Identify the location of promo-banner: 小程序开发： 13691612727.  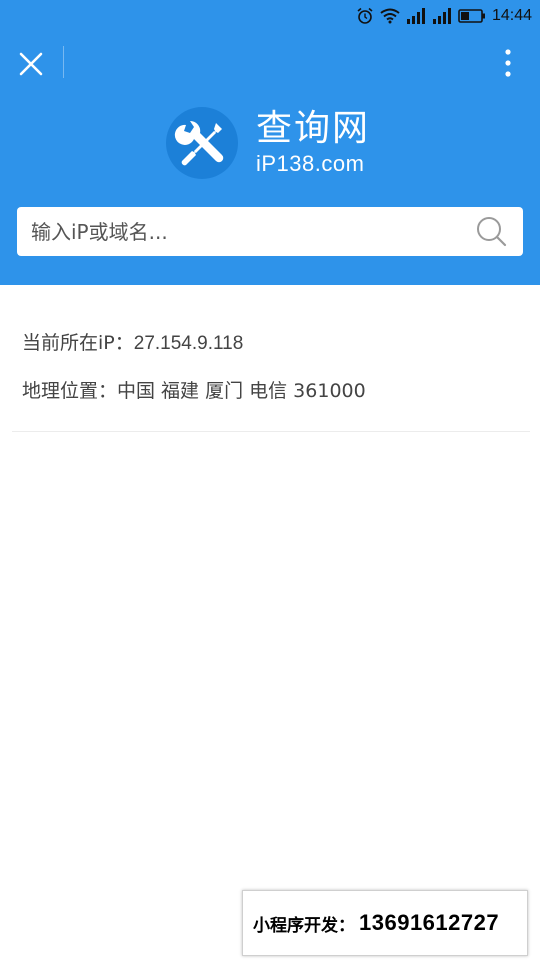
(385, 923).